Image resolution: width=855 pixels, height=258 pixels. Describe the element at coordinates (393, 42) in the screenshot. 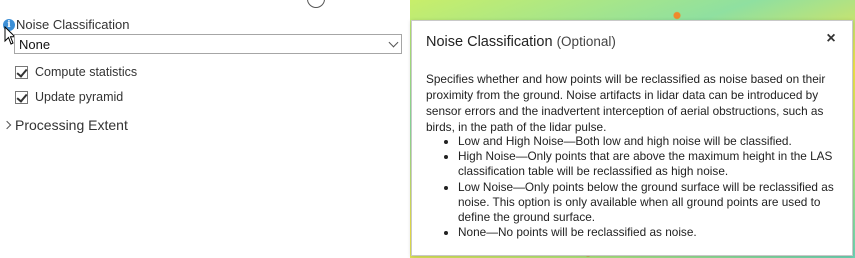

I see `chevron-down-icon` at that location.